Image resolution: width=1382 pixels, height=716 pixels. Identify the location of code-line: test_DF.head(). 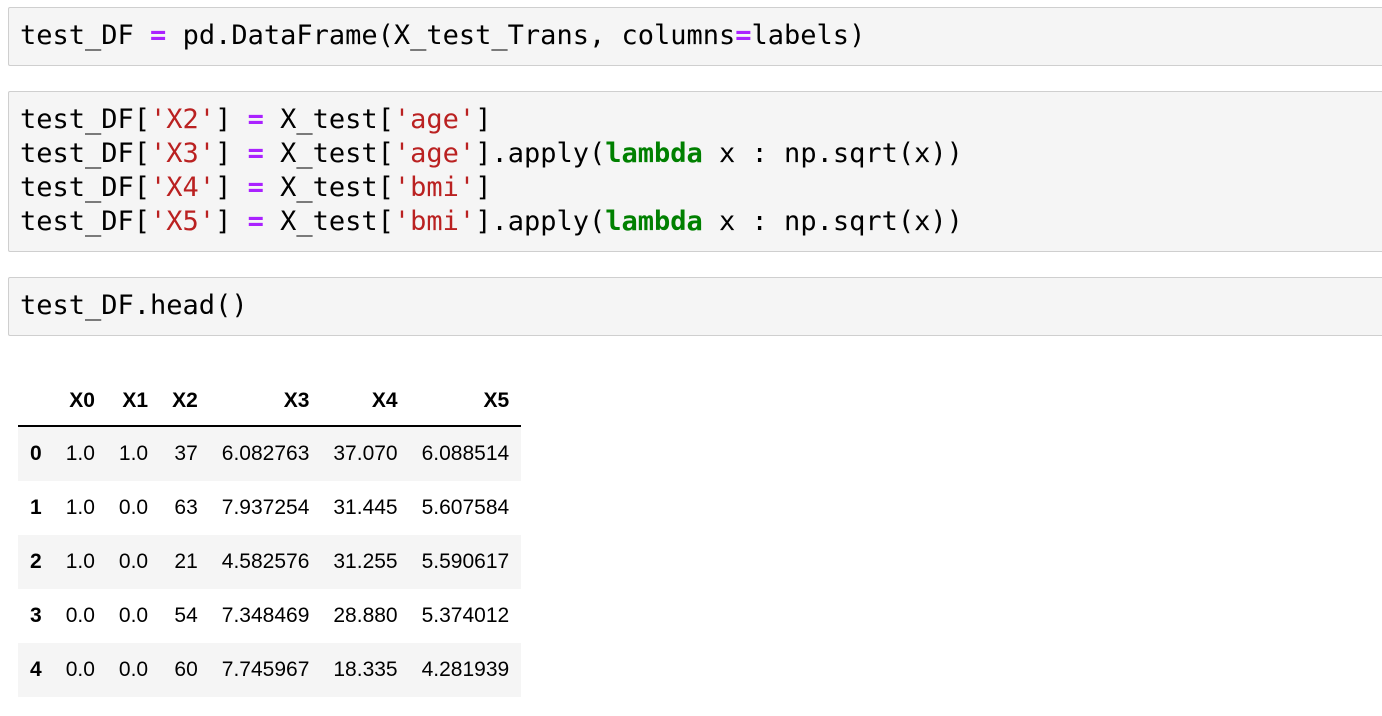
(134, 306).